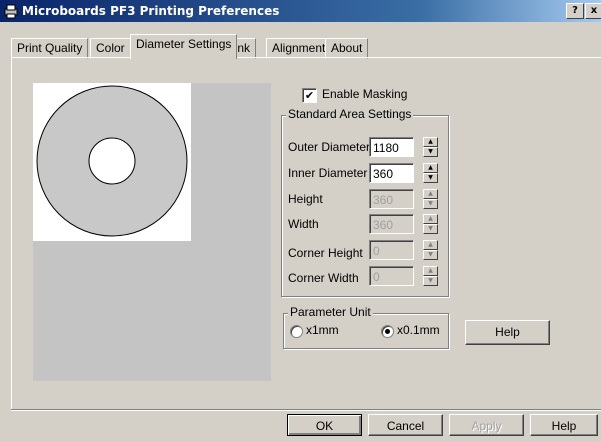  I want to click on radio-selected-dot, so click(387, 331).